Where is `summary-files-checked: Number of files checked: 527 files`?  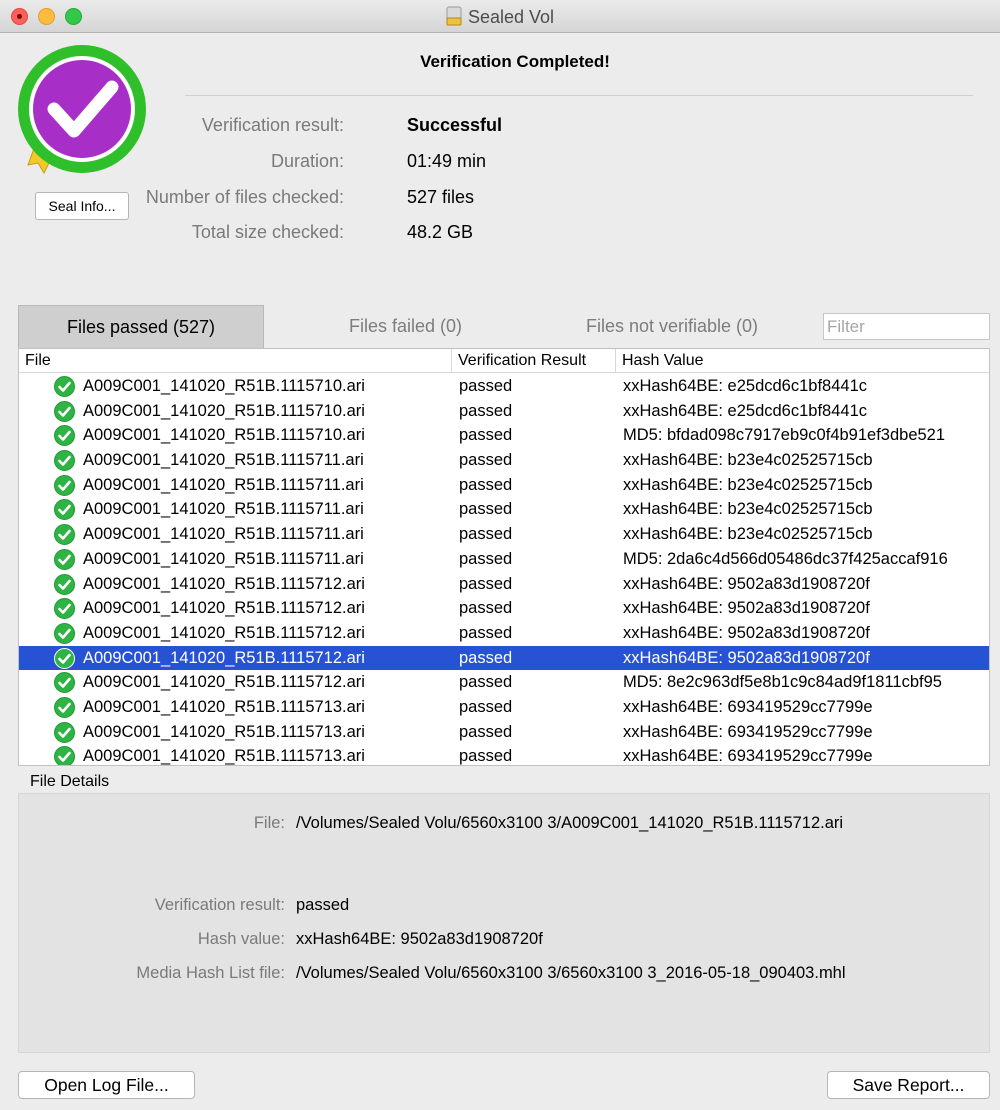 summary-files-checked: Number of files checked: 527 files is located at coordinates (548, 200).